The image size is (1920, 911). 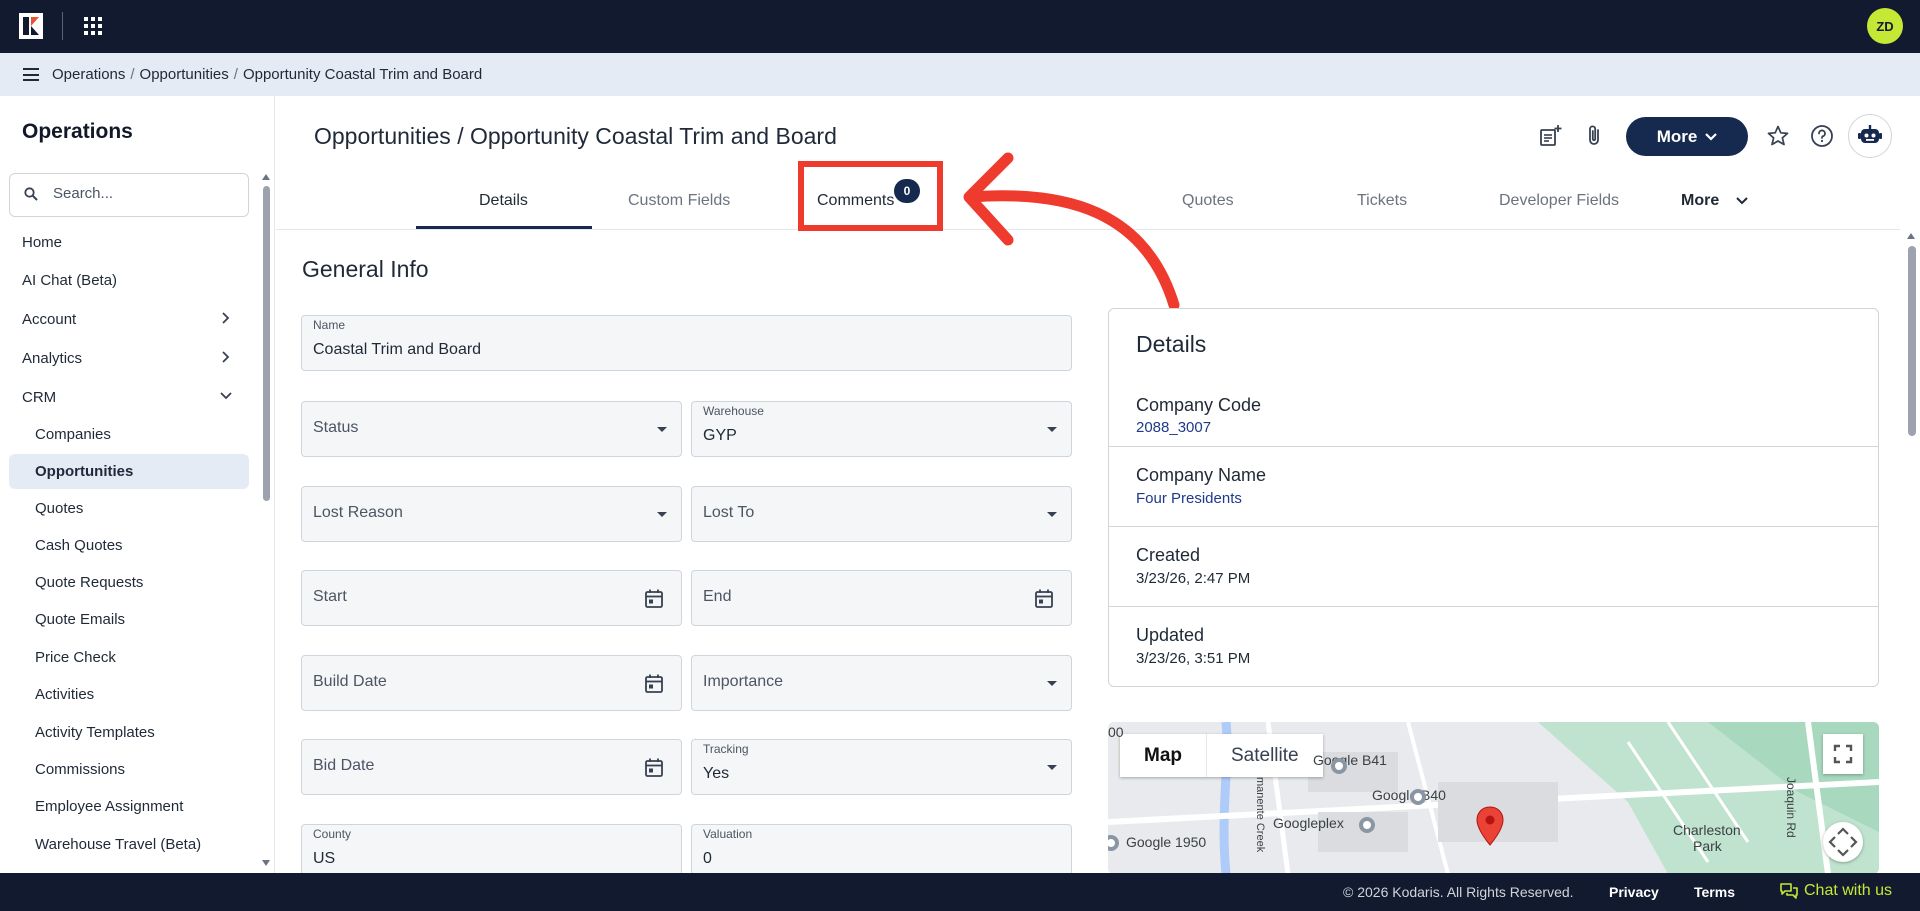 What do you see at coordinates (94, 27) in the screenshot?
I see `apps-grid-icon` at bounding box center [94, 27].